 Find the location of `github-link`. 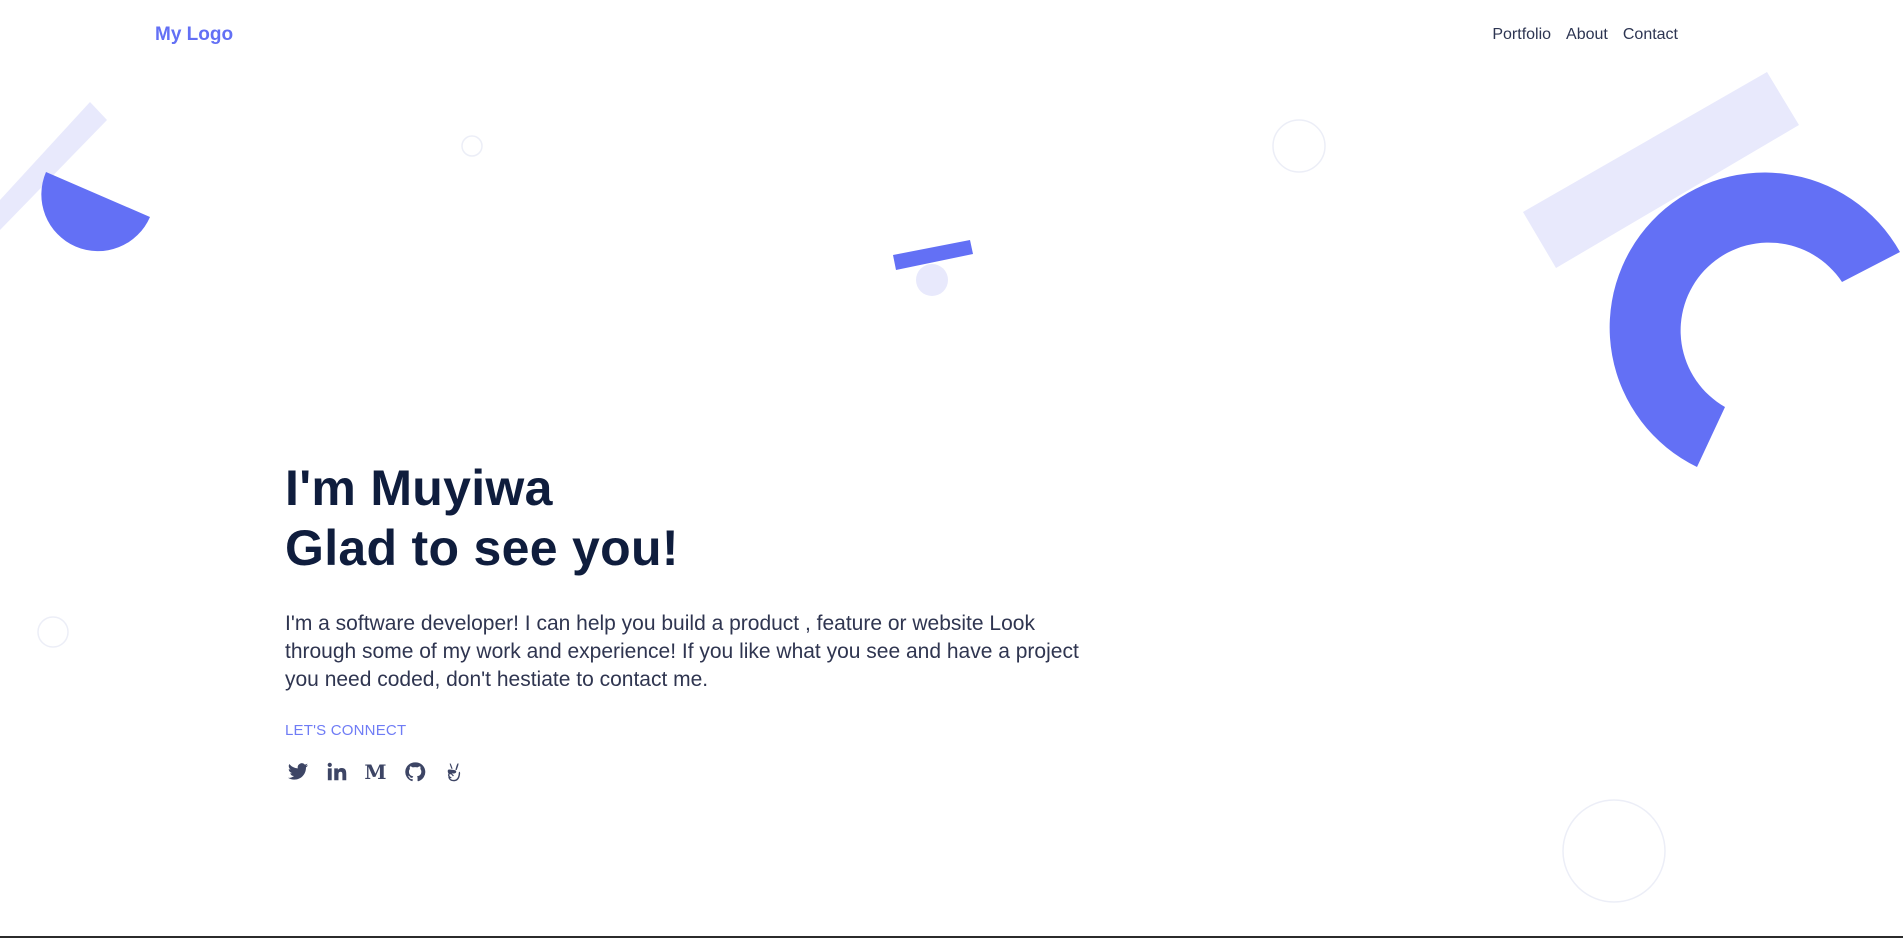

github-link is located at coordinates (414, 771).